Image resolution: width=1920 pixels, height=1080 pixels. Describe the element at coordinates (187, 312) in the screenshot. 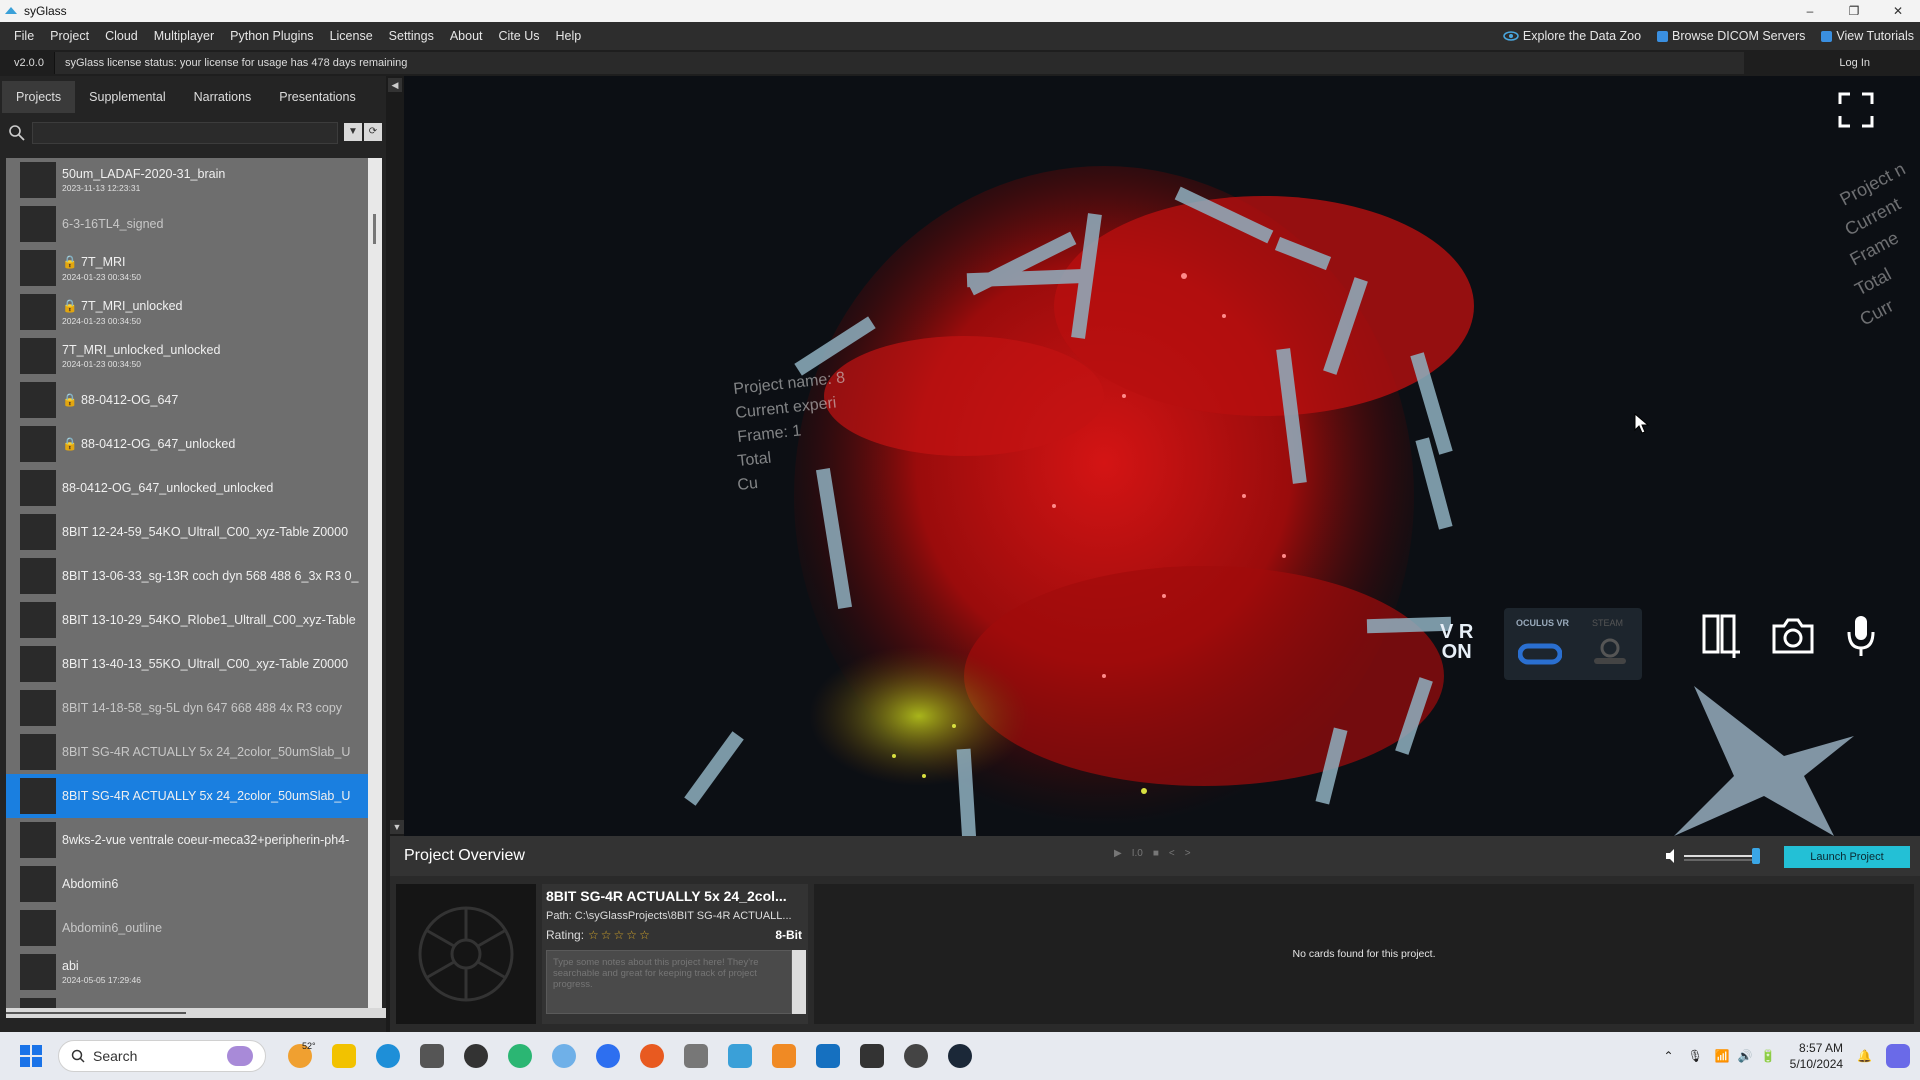

I see `project-list-item: 🔒 7T_MRI_unlocked 2024-01-23 00:34:50` at that location.